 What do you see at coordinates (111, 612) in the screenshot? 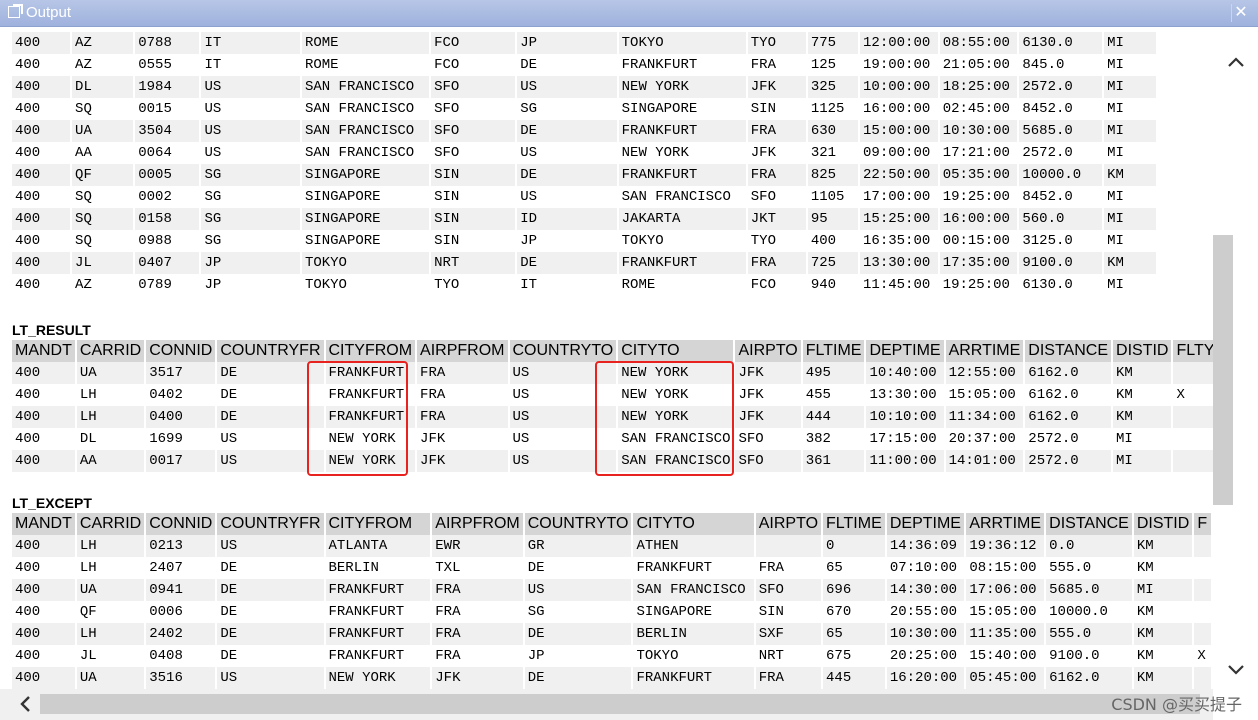
I see `table-cell: QF` at bounding box center [111, 612].